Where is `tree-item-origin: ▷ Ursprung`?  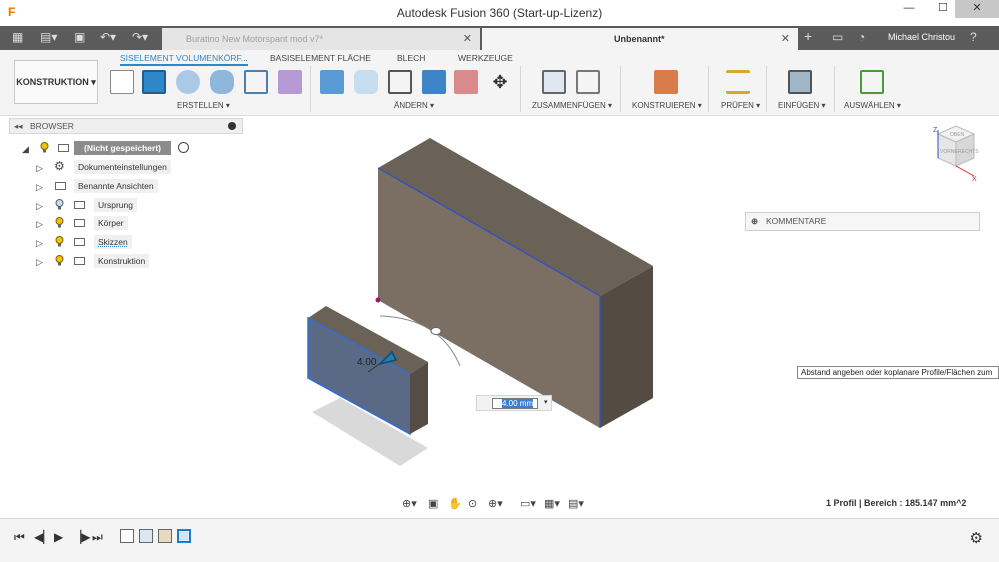
tree-item-origin: ▷ Ursprung is located at coordinates (131, 205).